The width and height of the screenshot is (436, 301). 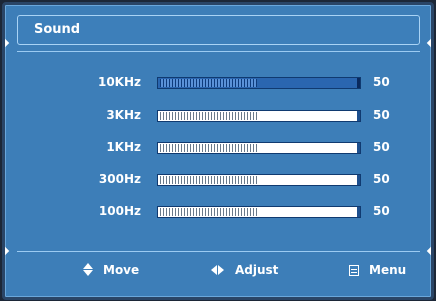 I want to click on move-hint: Move, so click(x=111, y=270).